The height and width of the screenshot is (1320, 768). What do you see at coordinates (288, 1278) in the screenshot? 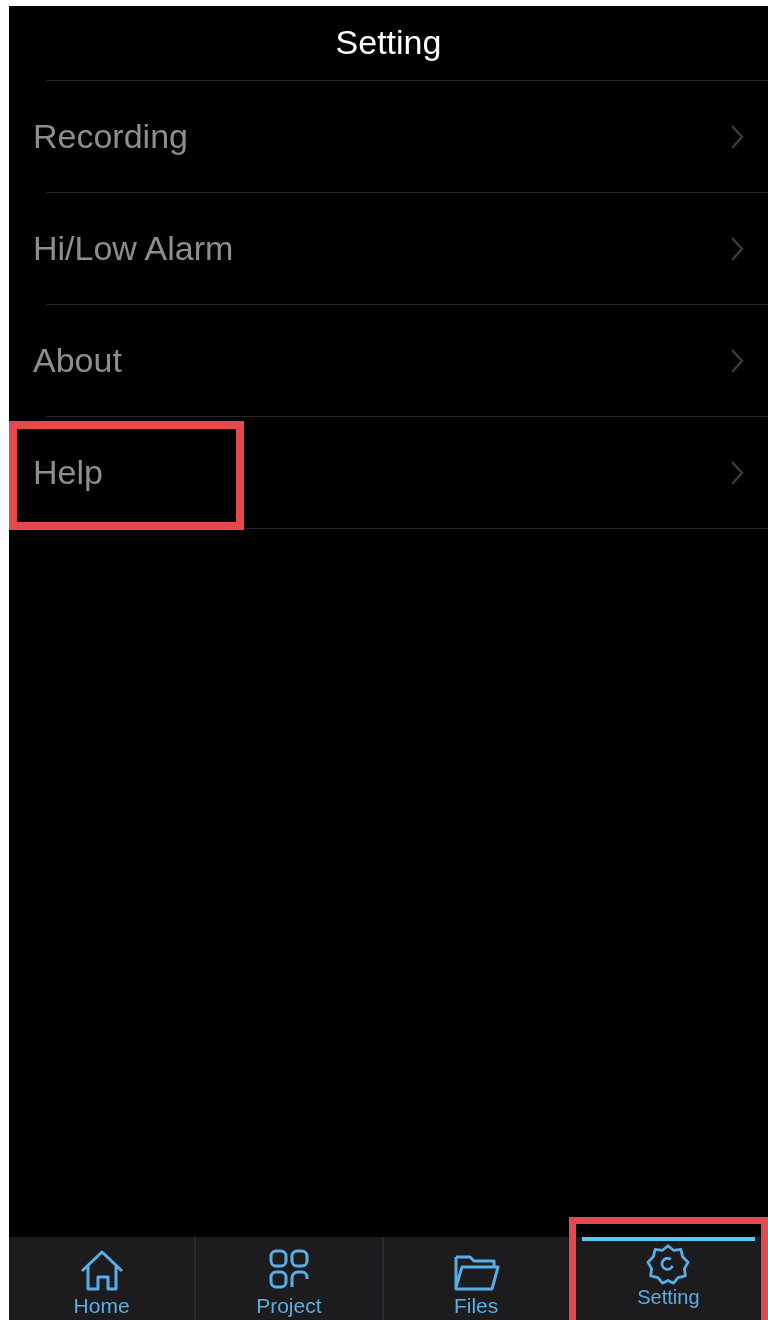
I see `tab-button: Project` at bounding box center [288, 1278].